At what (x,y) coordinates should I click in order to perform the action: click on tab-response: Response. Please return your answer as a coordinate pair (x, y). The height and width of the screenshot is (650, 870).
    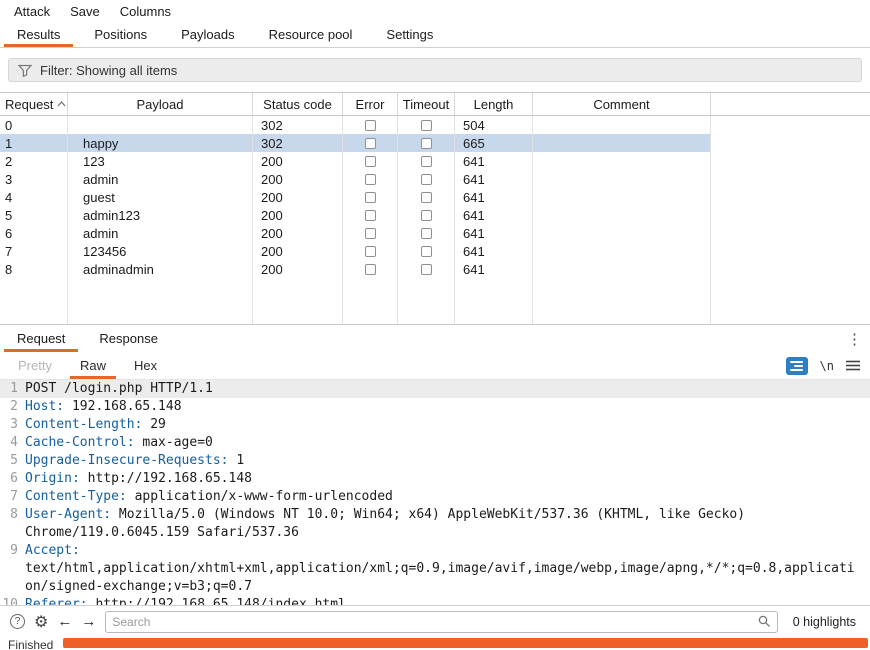
    Looking at the image, I should click on (128, 338).